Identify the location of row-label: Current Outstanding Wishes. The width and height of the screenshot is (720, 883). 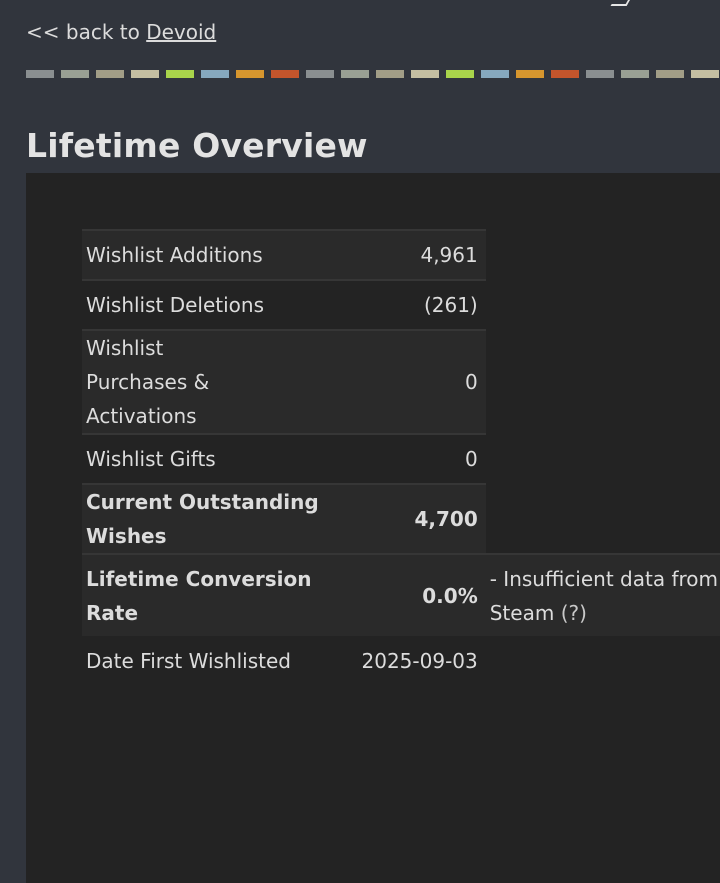
(220, 518).